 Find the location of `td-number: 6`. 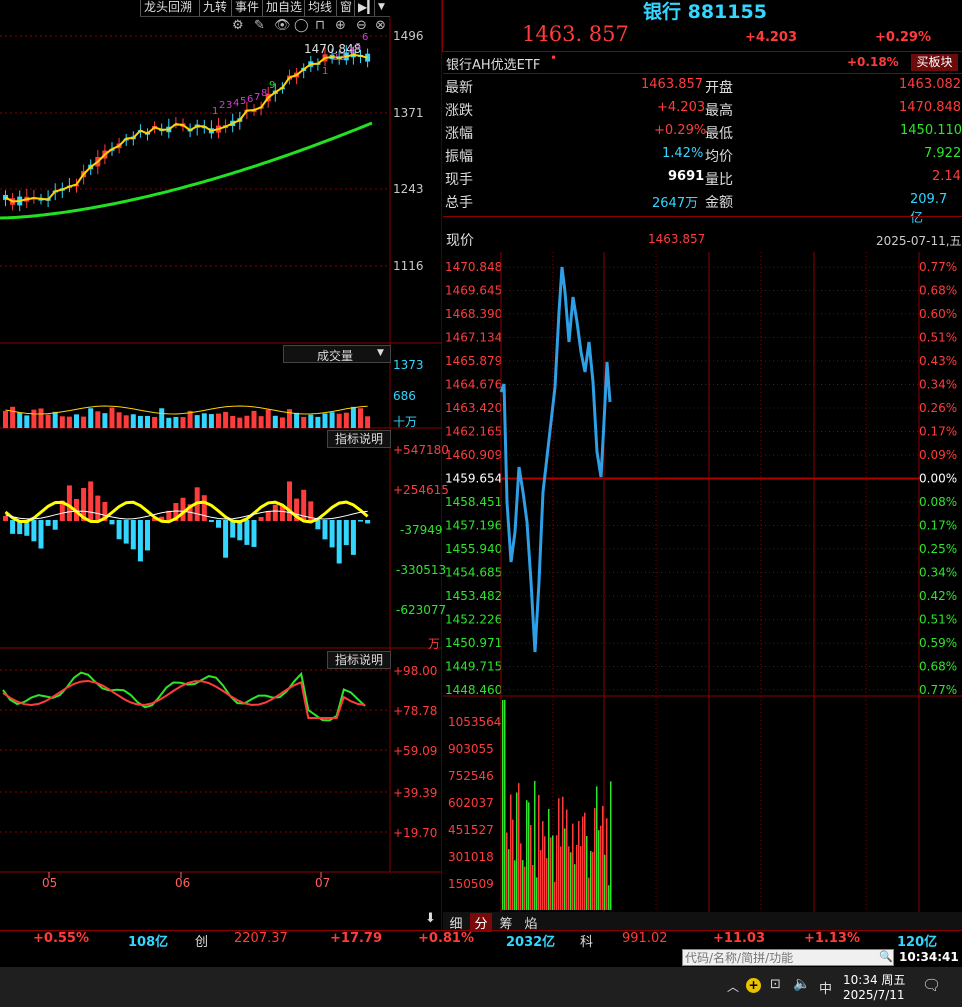

td-number: 6 is located at coordinates (250, 99).